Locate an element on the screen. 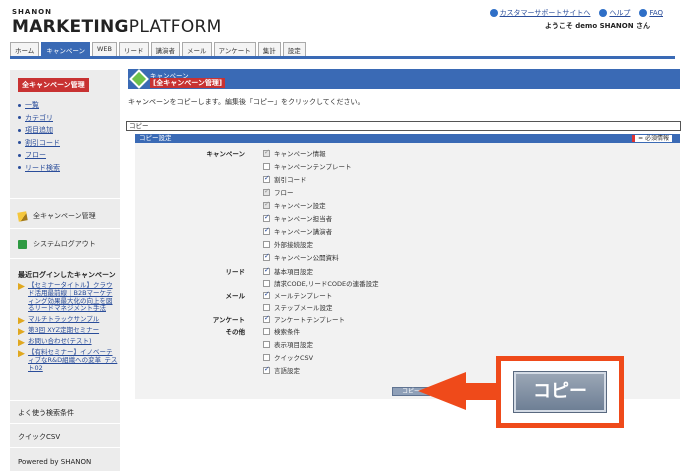 This screenshot has height=471, width=685. arrow-shape is located at coordinates (459, 391).